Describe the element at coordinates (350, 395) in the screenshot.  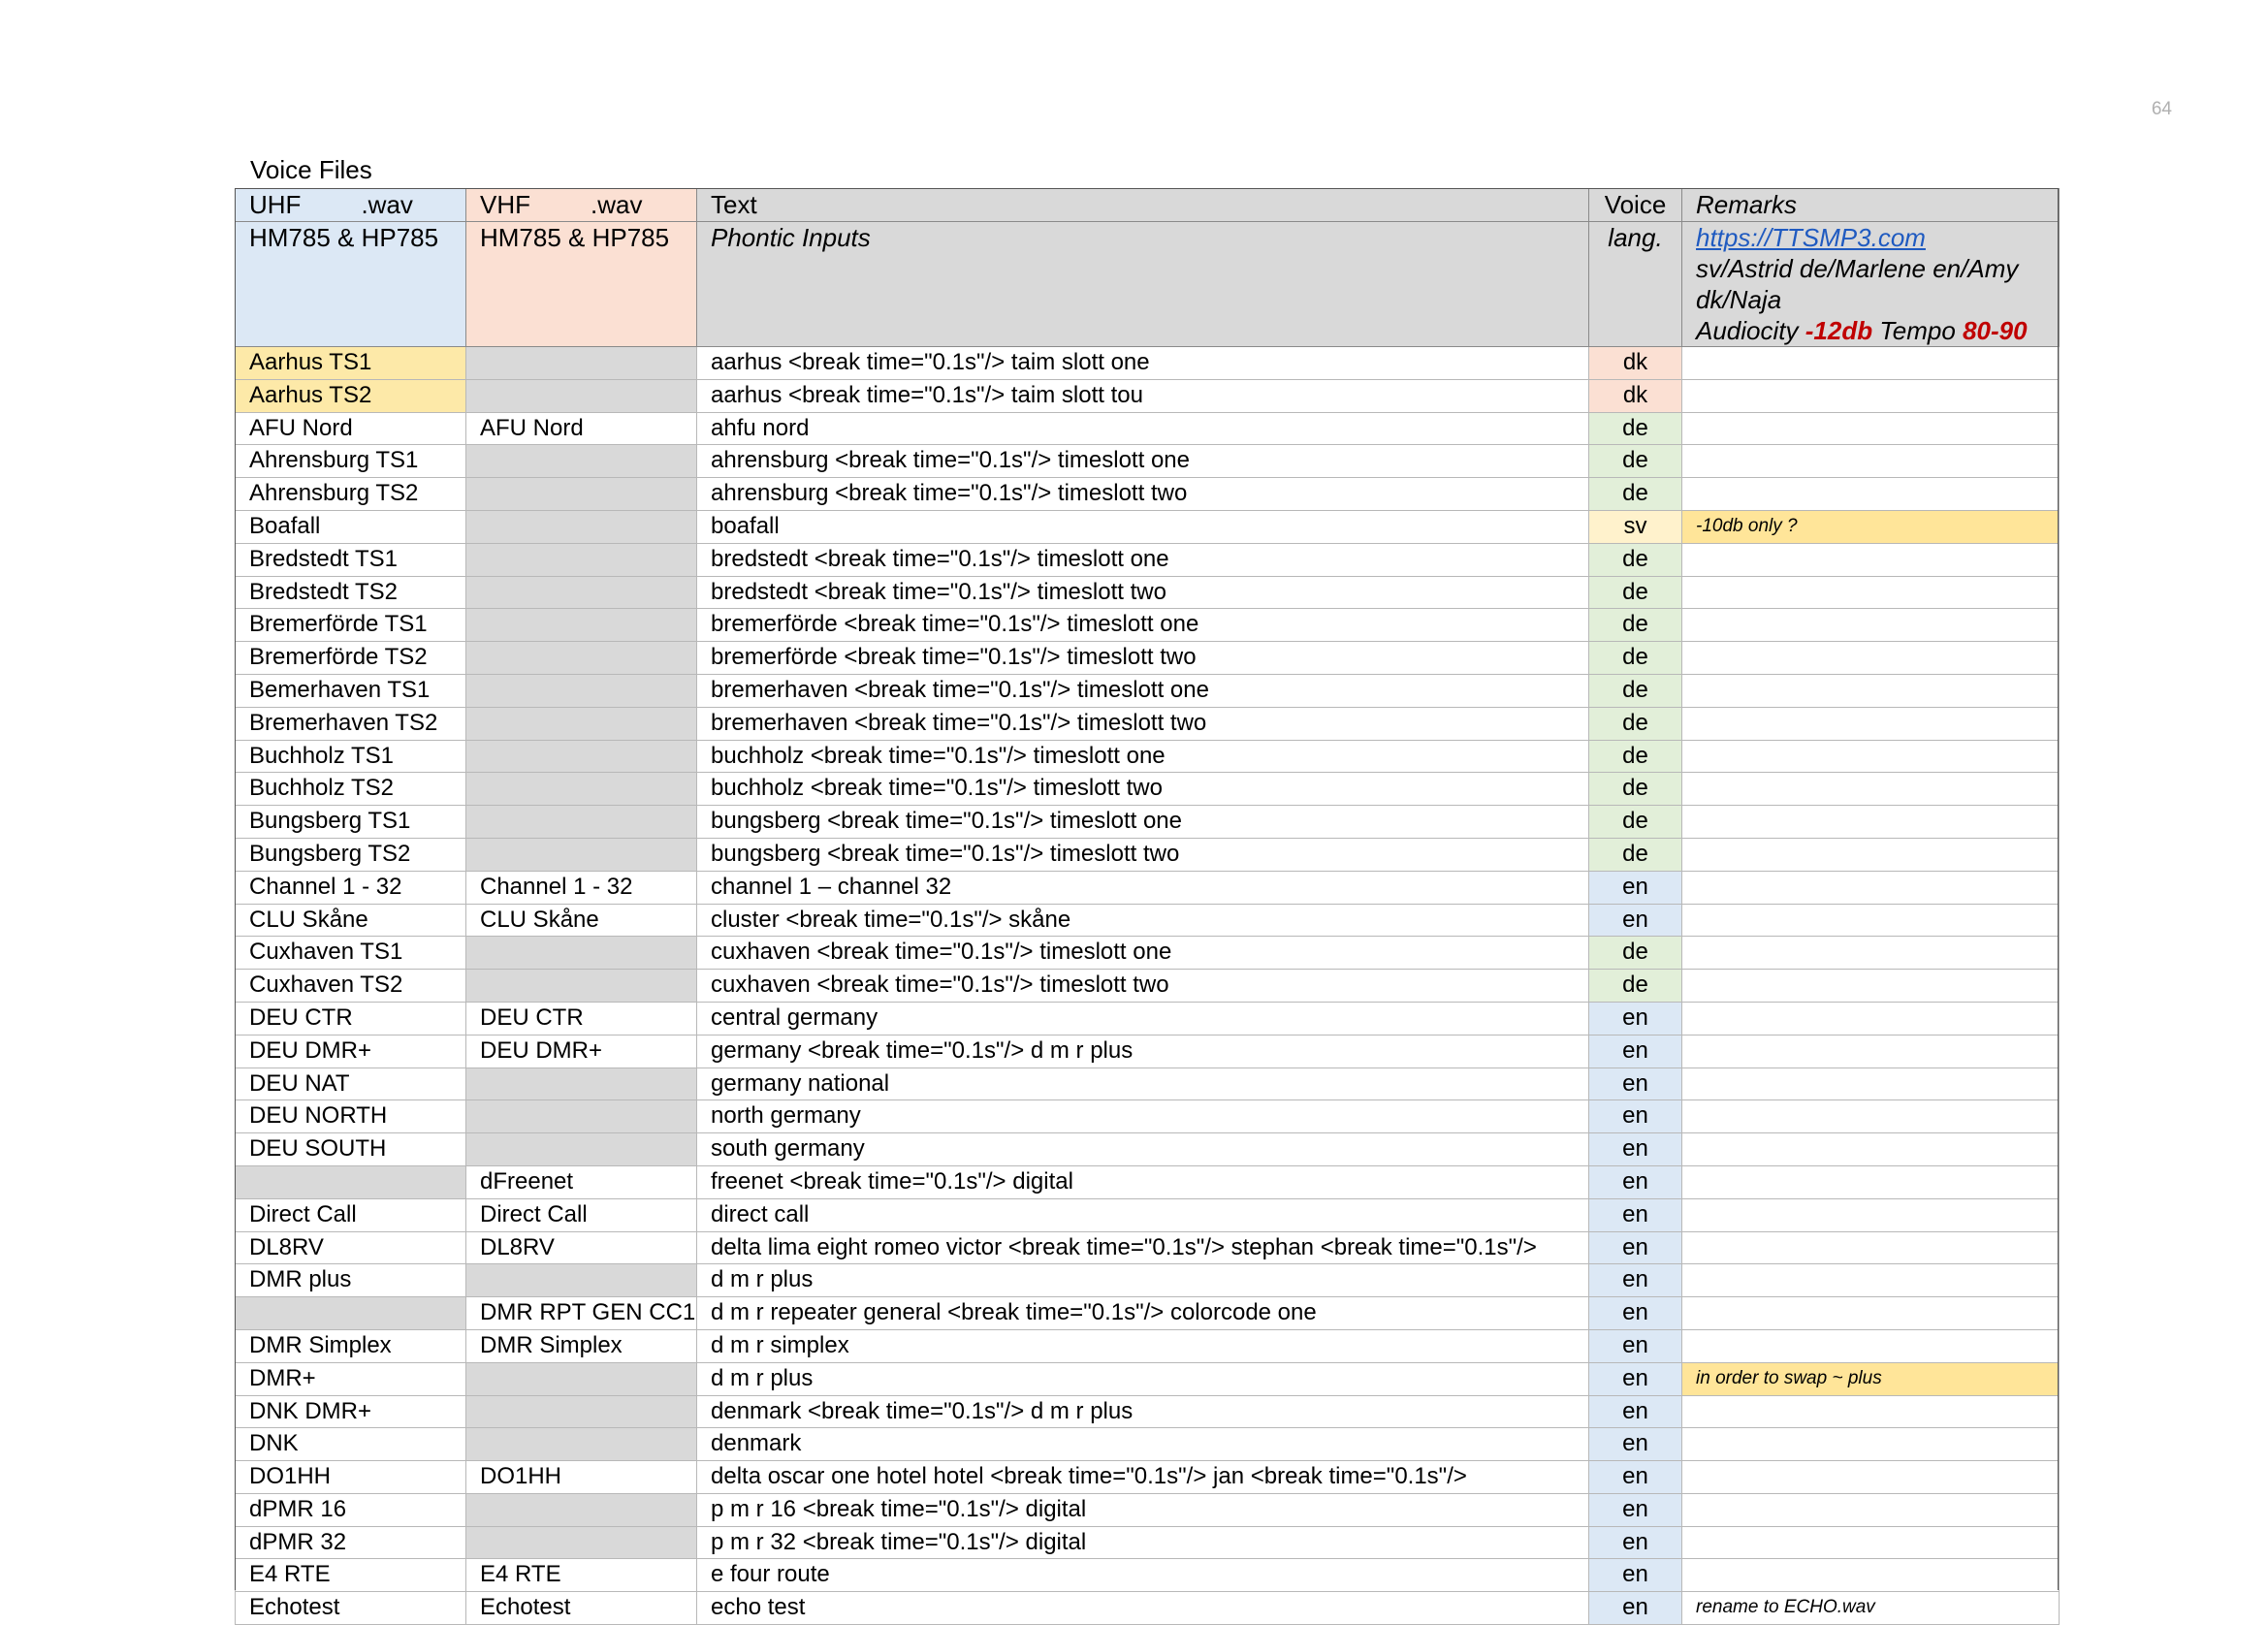
I see `uhf-cell: Aarhus TS2` at that location.